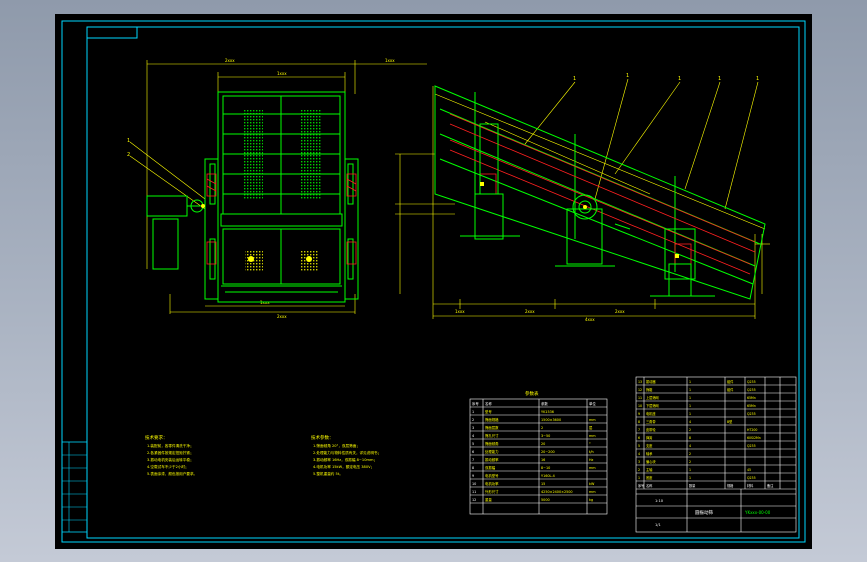 The image size is (867, 562). What do you see at coordinates (749, 470) in the screenshot?
I see `parts-cell: 45` at bounding box center [749, 470].